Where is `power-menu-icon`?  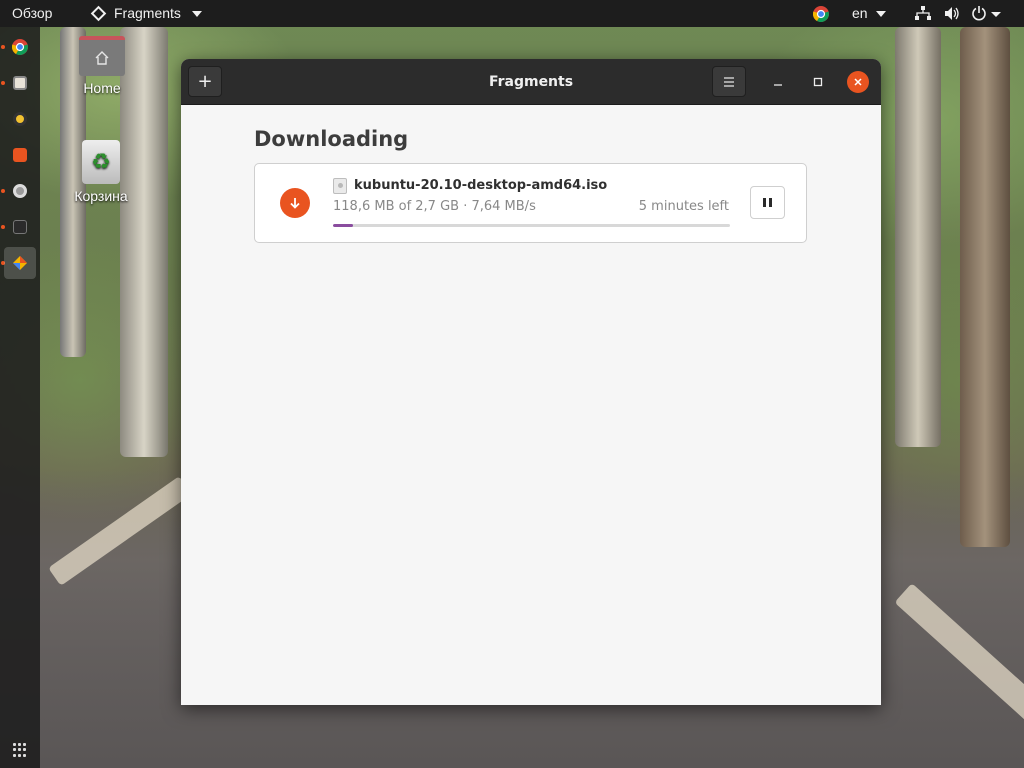
power-menu-icon is located at coordinates (986, 13).